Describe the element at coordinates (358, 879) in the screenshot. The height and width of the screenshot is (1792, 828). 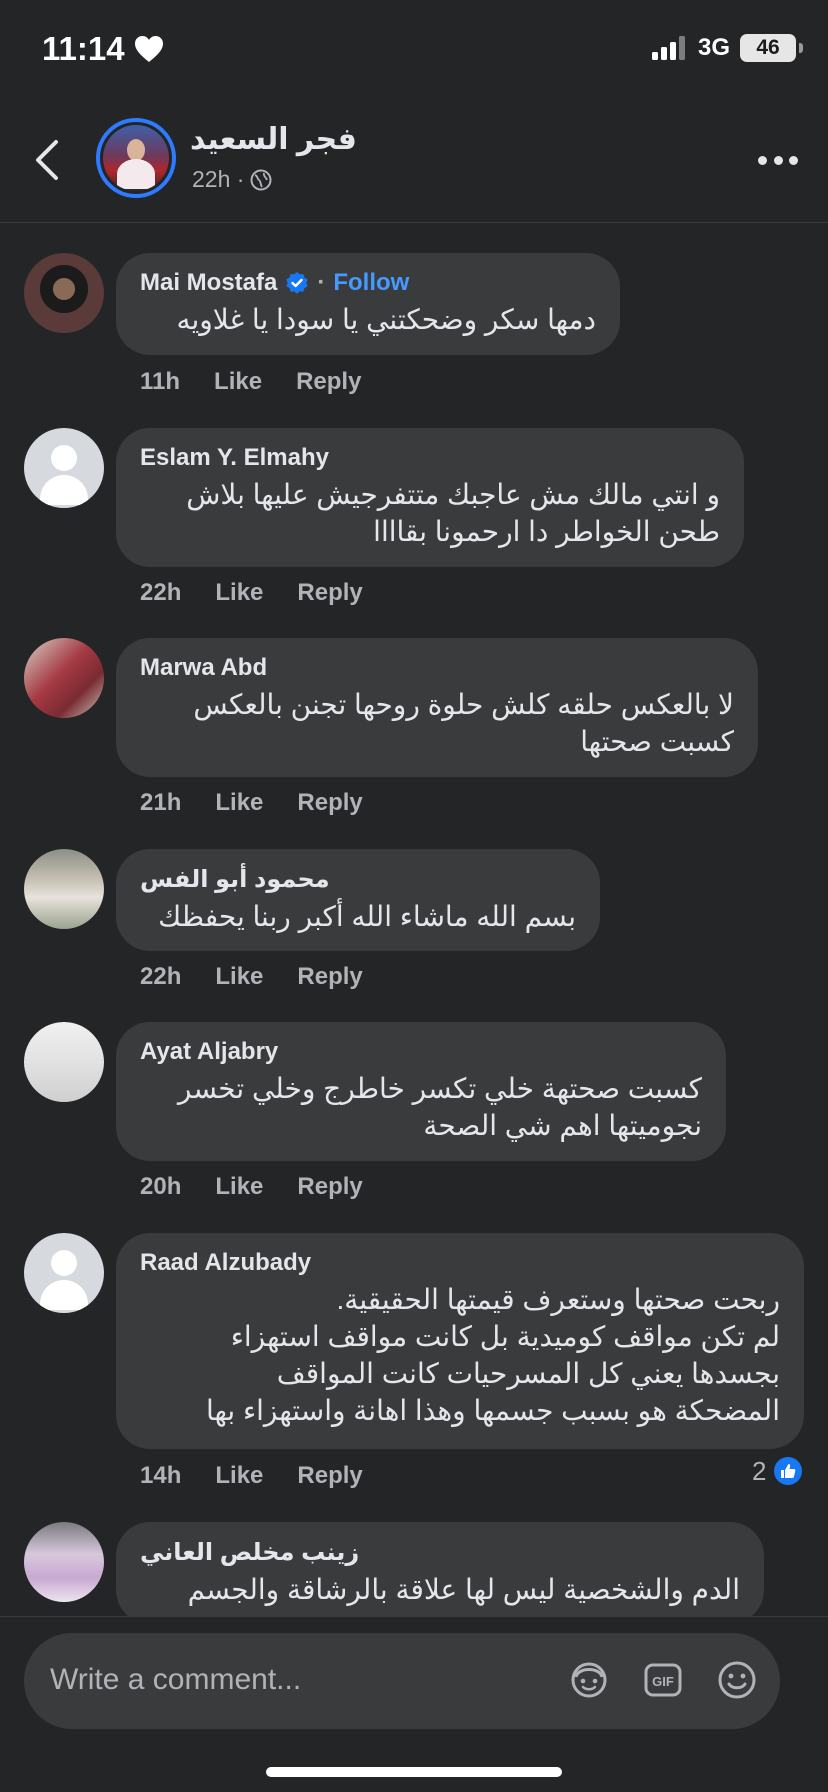
I see `comment-author: محمود أبو الفس` at that location.